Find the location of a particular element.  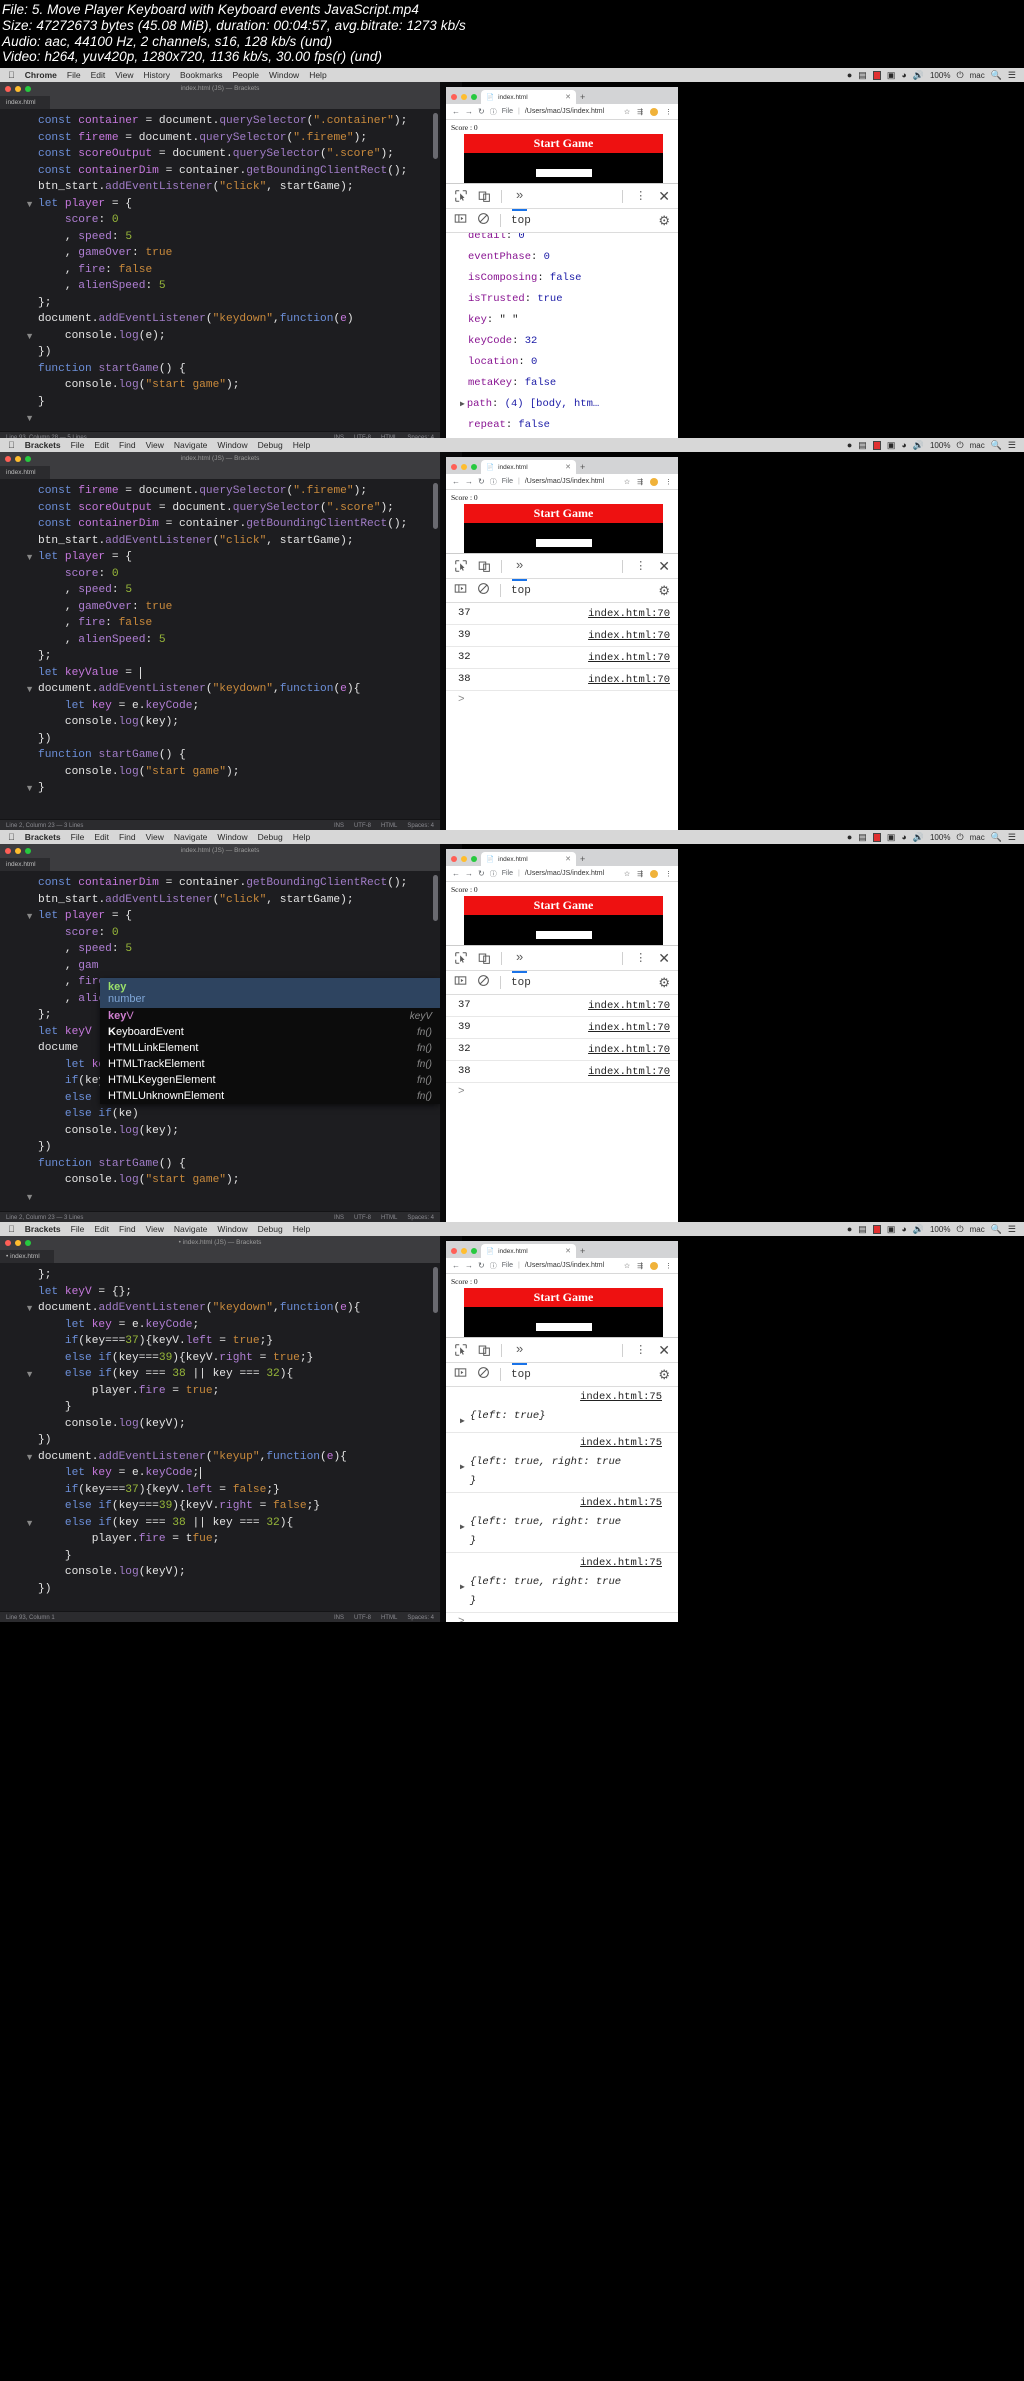

menubar-item-brackets: Brackets is located at coordinates (43, 837).